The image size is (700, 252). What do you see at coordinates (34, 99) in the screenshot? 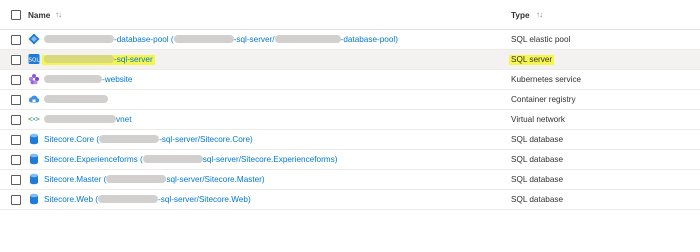
I see `container-registry-icon` at bounding box center [34, 99].